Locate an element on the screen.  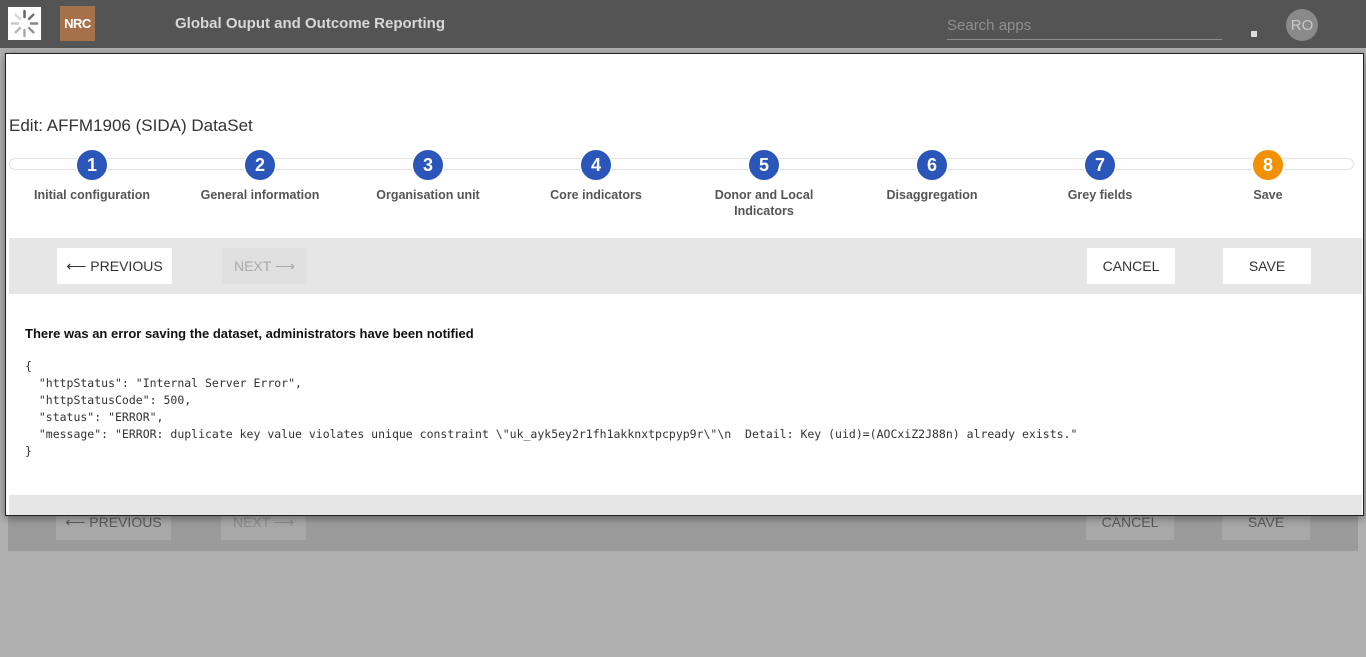
step-grey-fields: 7 Grey fields is located at coordinates (1100, 176).